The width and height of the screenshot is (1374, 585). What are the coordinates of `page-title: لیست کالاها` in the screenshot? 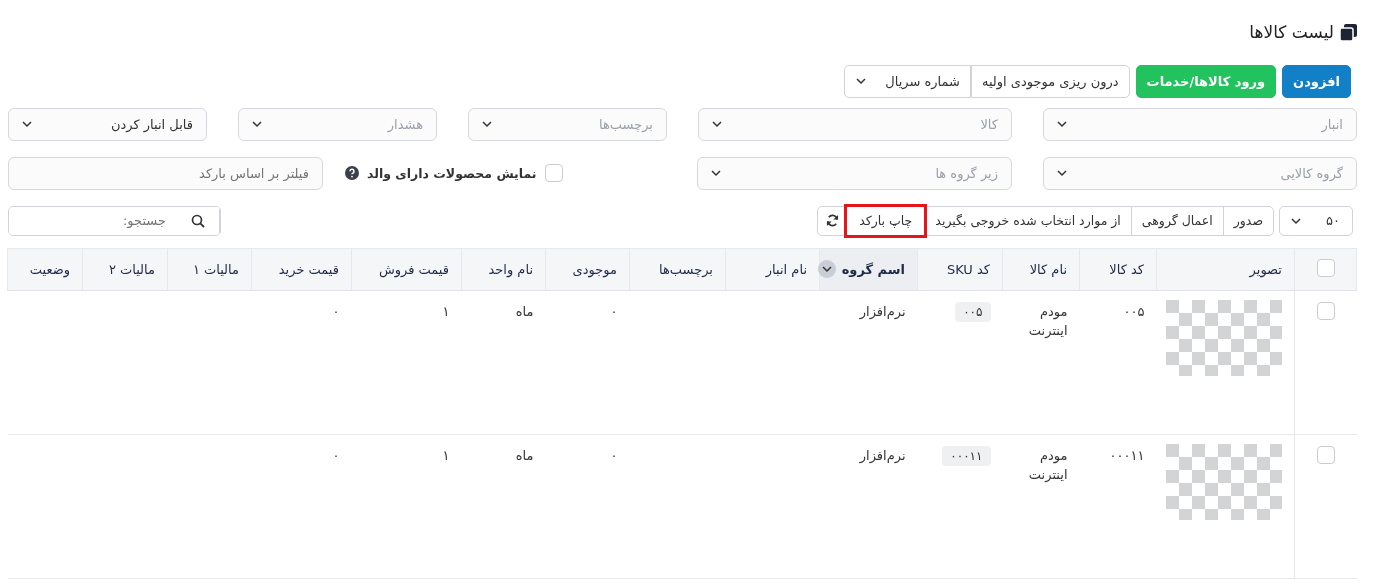 It's located at (1291, 32).